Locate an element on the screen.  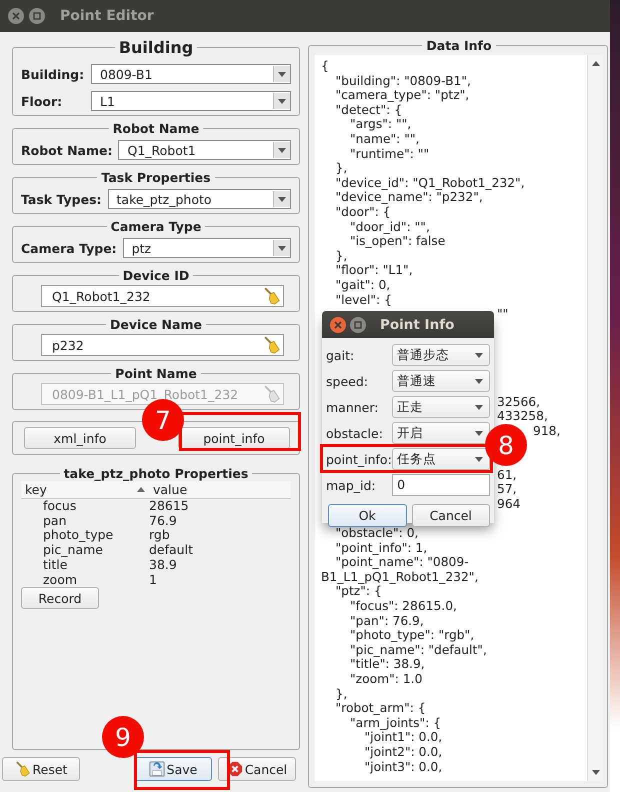
action-button: Save is located at coordinates (173, 769).